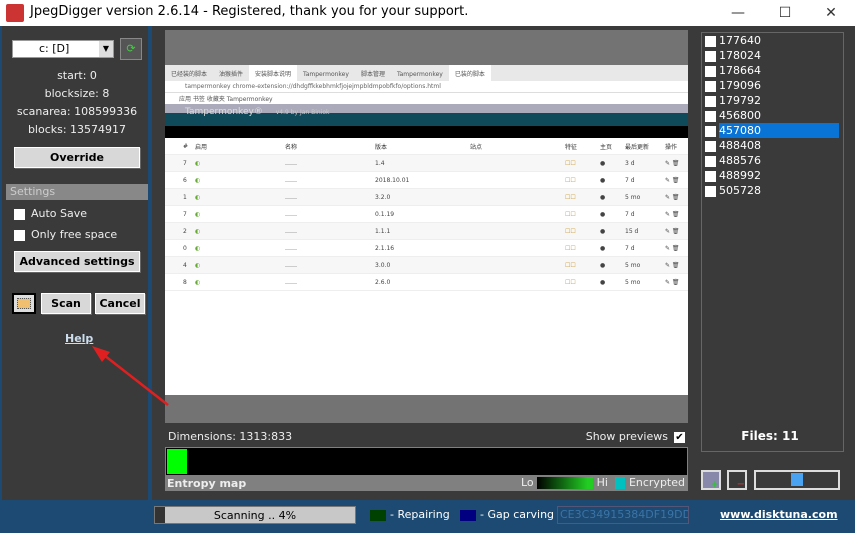 This screenshot has height=533, width=855. Describe the element at coordinates (24, 303) in the screenshot. I see `folder-button` at that location.